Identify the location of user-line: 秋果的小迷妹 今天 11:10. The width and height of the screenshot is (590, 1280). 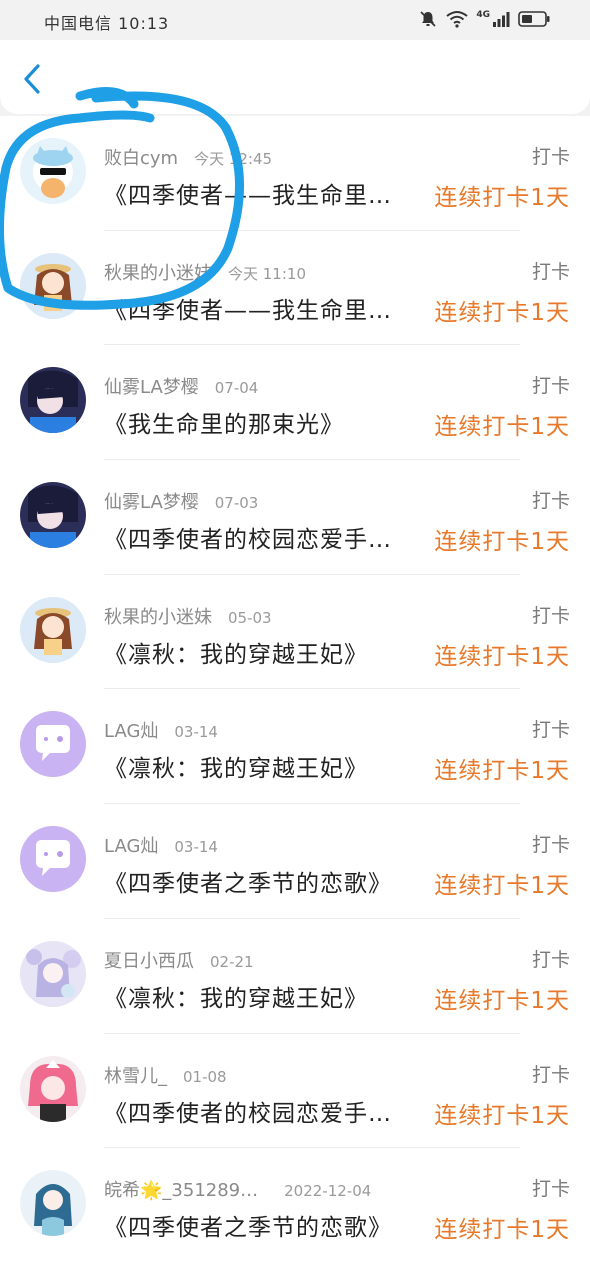
(205, 272).